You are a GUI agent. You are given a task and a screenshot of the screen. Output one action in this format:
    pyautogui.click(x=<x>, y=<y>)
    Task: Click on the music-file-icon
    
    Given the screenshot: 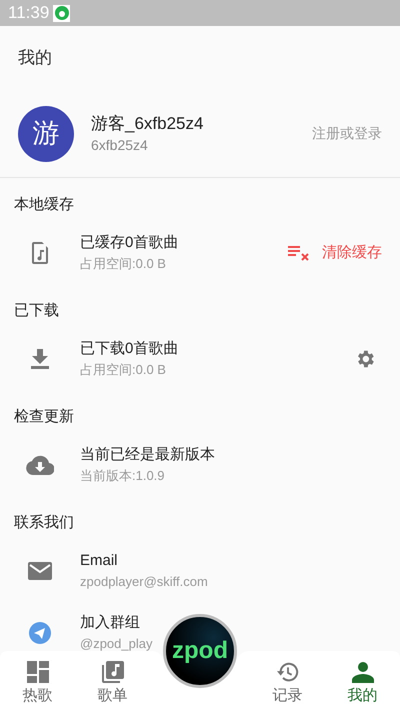 What is the action you would take?
    pyautogui.click(x=40, y=253)
    